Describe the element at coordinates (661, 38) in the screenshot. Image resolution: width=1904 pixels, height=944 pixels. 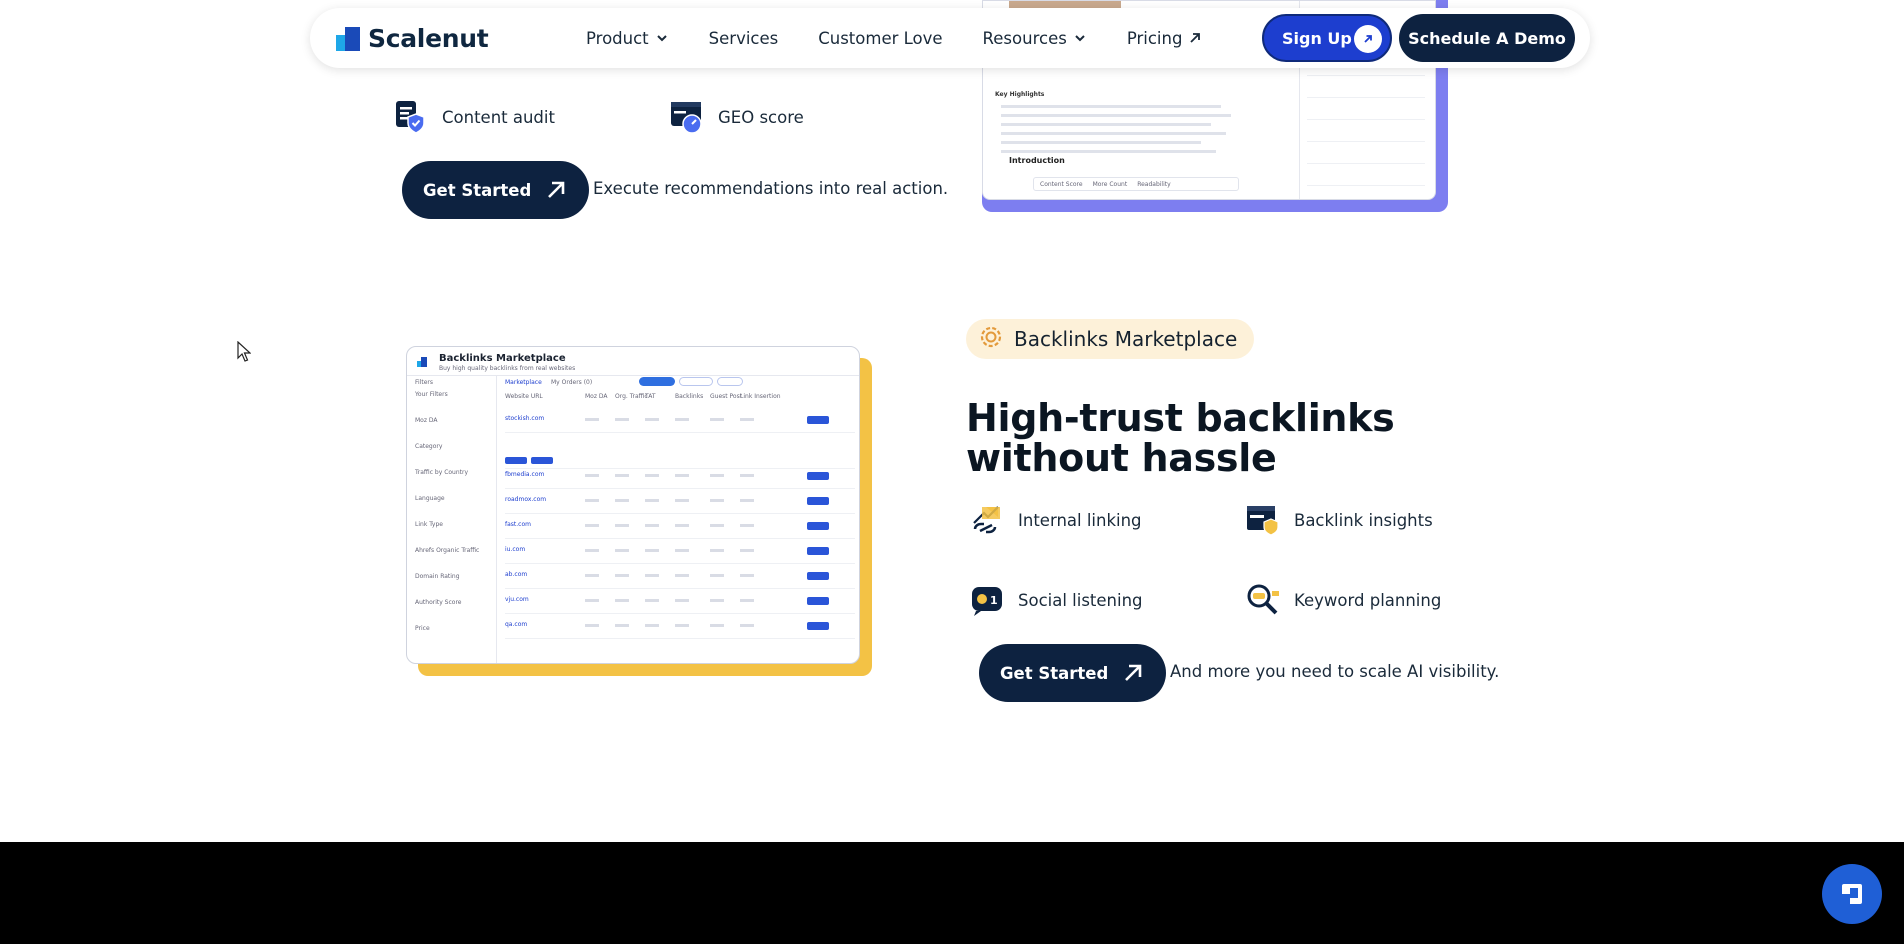
I see `chevron-down-icon` at that location.